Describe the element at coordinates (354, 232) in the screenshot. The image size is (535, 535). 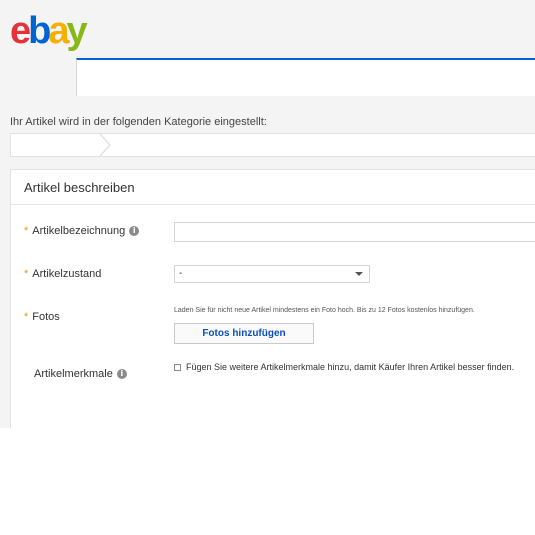
I see `item-title-input` at that location.